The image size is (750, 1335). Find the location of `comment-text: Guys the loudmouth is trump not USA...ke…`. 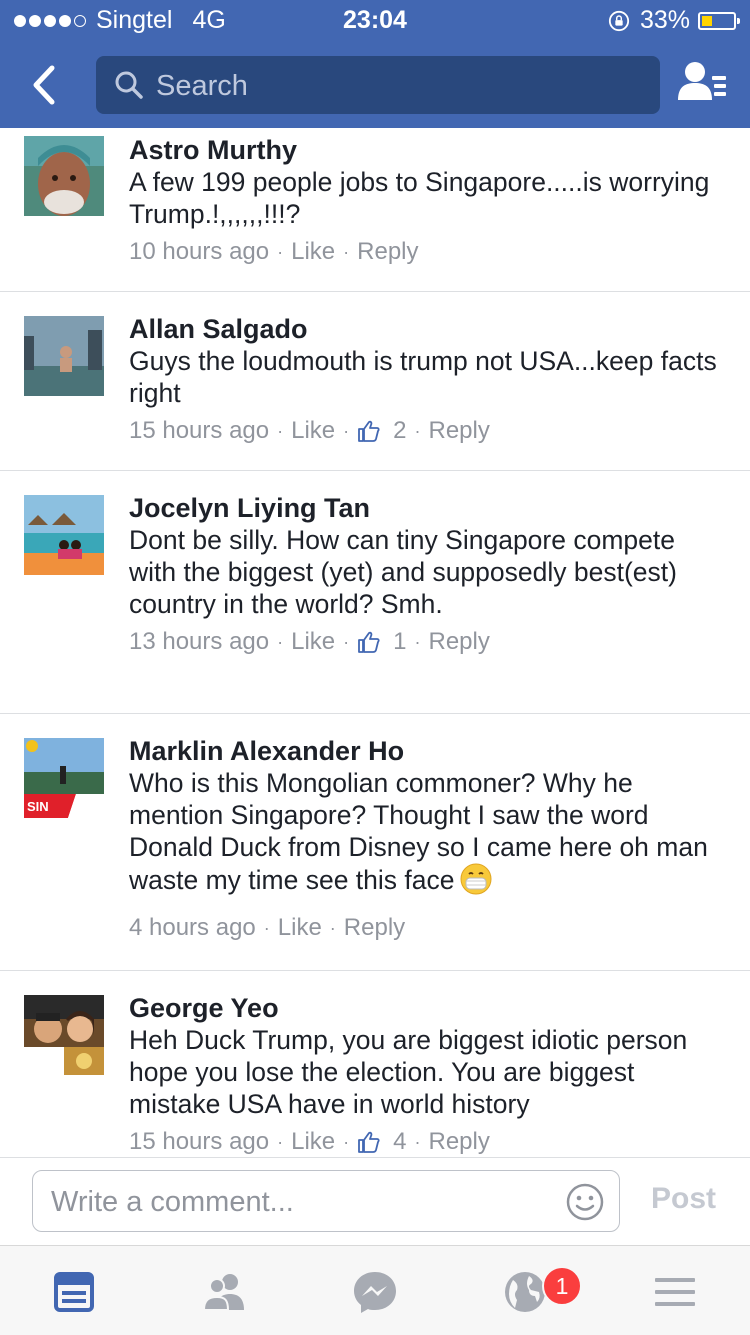

comment-text: Guys the loudmouth is trump not USA...ke… is located at coordinates (423, 377).